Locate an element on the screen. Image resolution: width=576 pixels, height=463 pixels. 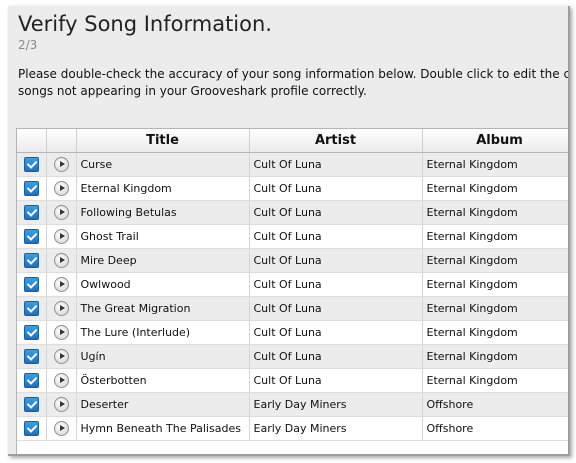
title-cell: Owlwood is located at coordinates (163, 284).